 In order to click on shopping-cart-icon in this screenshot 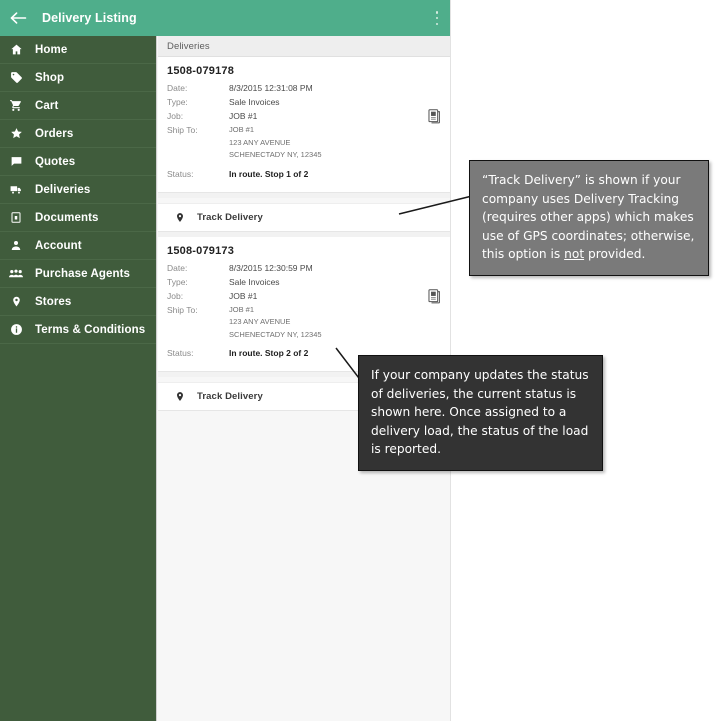, I will do `click(16, 106)`.